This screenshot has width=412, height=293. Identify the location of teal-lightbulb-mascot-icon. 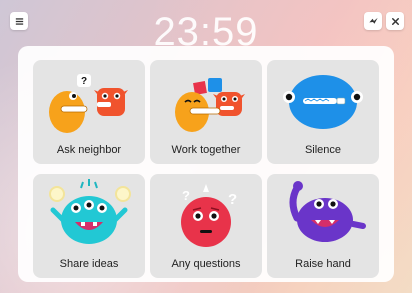
(90, 211).